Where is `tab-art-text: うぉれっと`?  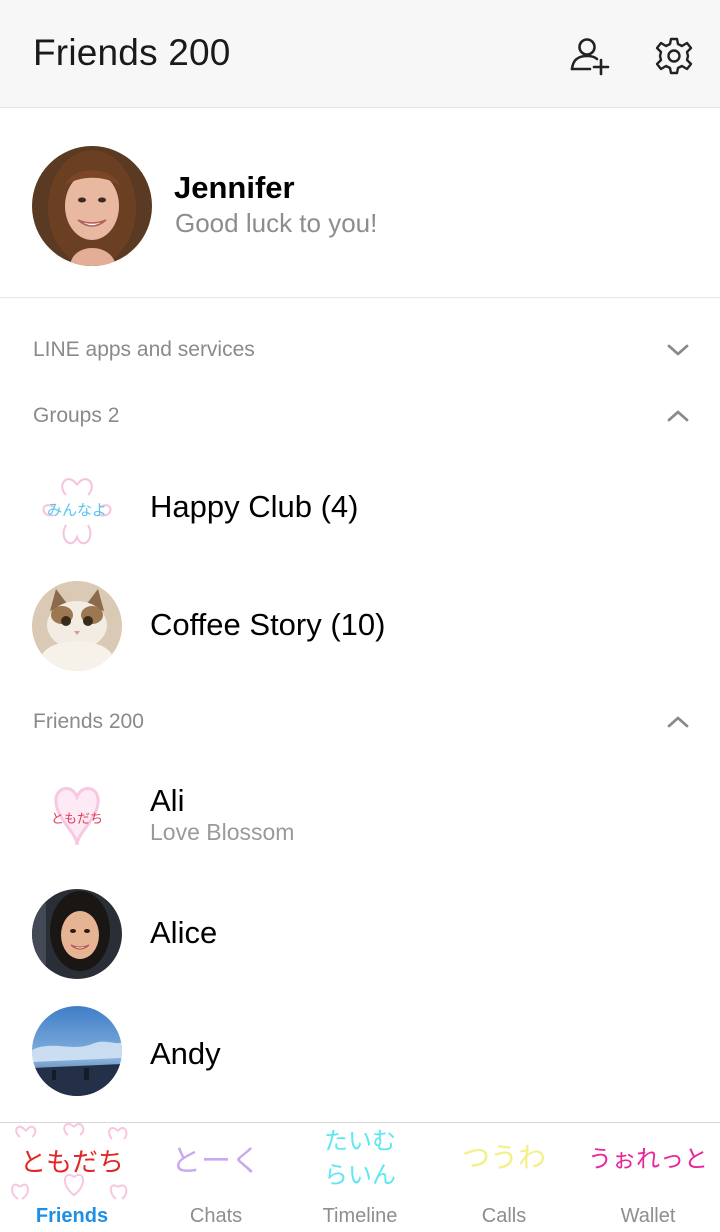
tab-art-text: うぉれっと is located at coordinates (648, 1159).